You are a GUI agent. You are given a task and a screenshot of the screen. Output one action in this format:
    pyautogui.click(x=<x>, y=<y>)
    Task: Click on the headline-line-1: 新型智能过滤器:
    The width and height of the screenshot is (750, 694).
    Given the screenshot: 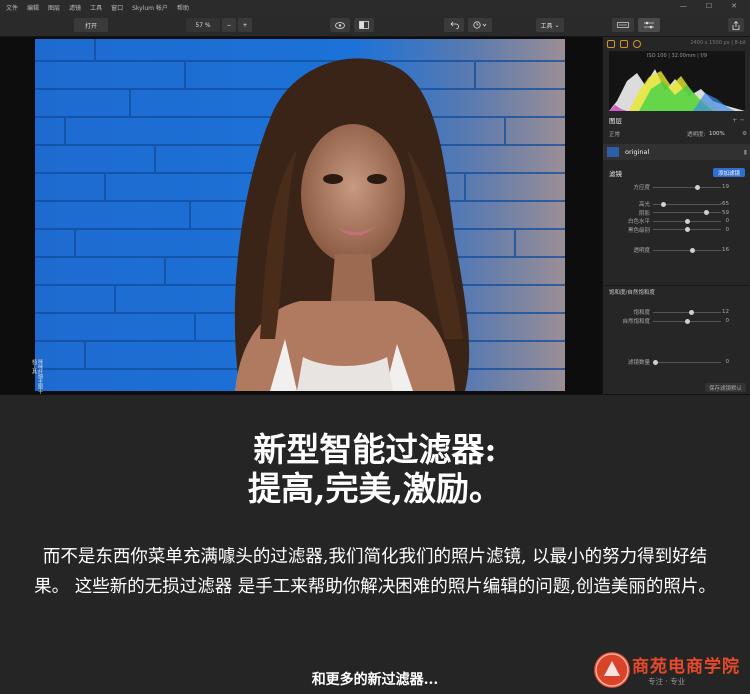 What is the action you would take?
    pyautogui.click(x=375, y=449)
    